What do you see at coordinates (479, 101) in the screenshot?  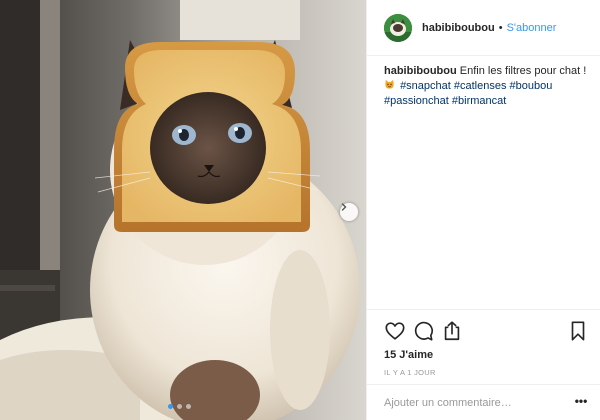 I see `hashtag-birmancat: #birmancat` at bounding box center [479, 101].